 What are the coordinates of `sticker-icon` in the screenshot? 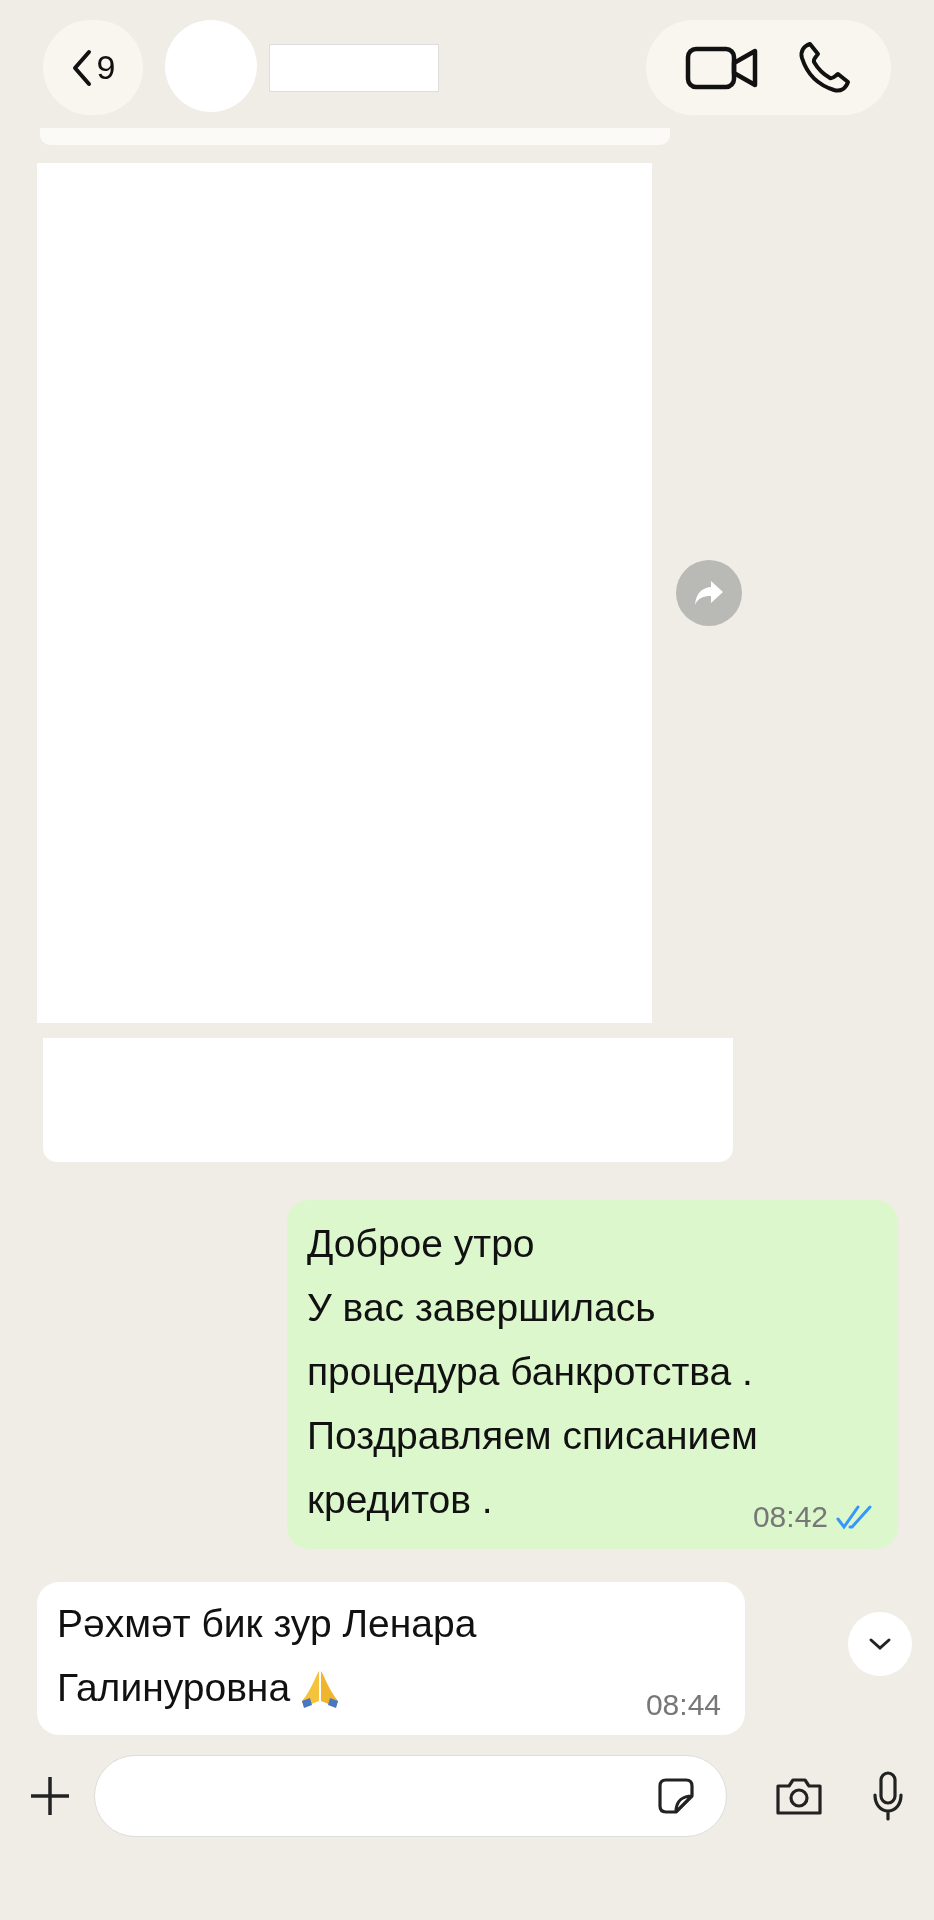 It's located at (676, 1796).